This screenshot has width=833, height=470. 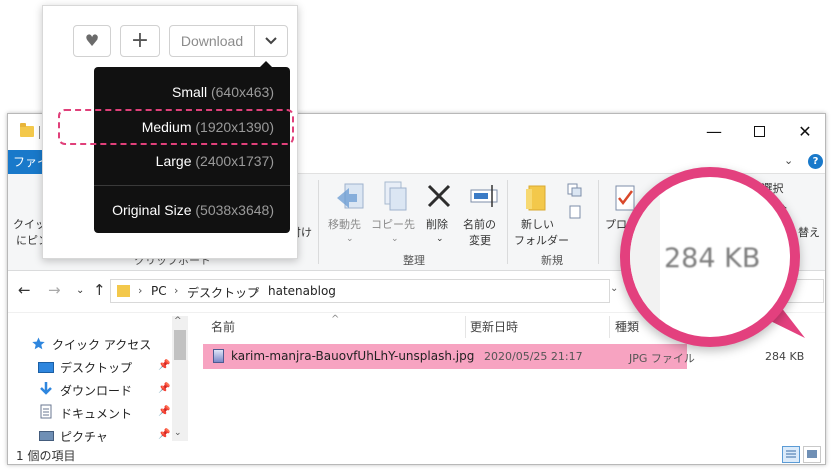 I want to click on magnified-size-text: 284 KB, so click(x=712, y=258).